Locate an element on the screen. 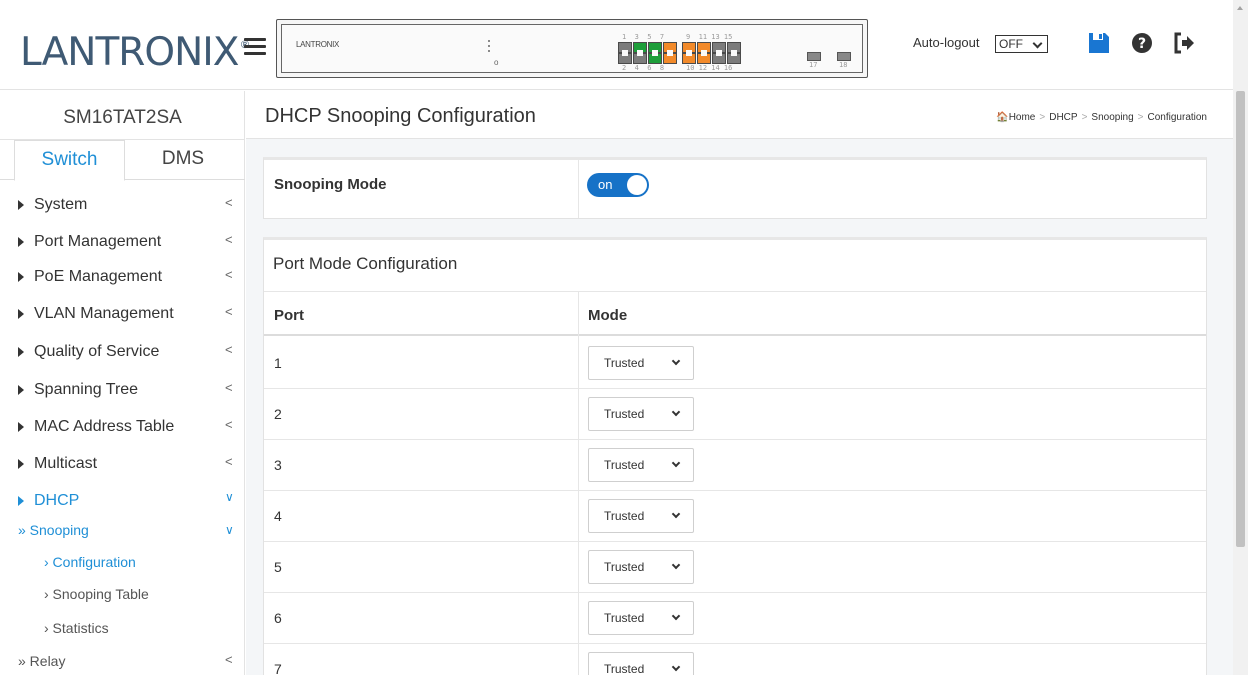  sidebar-item-snooping: » Snooping is located at coordinates (53, 530).